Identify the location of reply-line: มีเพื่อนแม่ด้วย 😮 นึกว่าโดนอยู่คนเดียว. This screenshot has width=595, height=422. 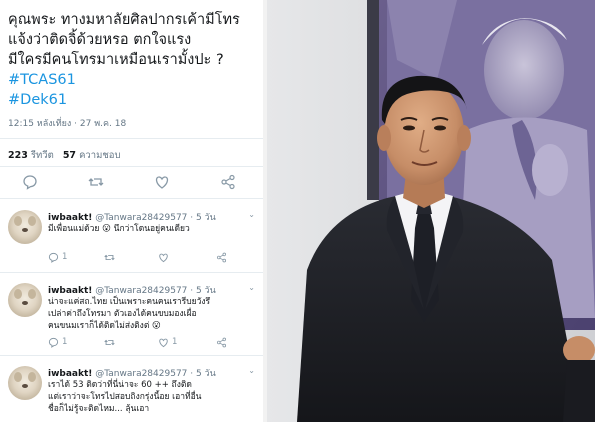
(119, 229).